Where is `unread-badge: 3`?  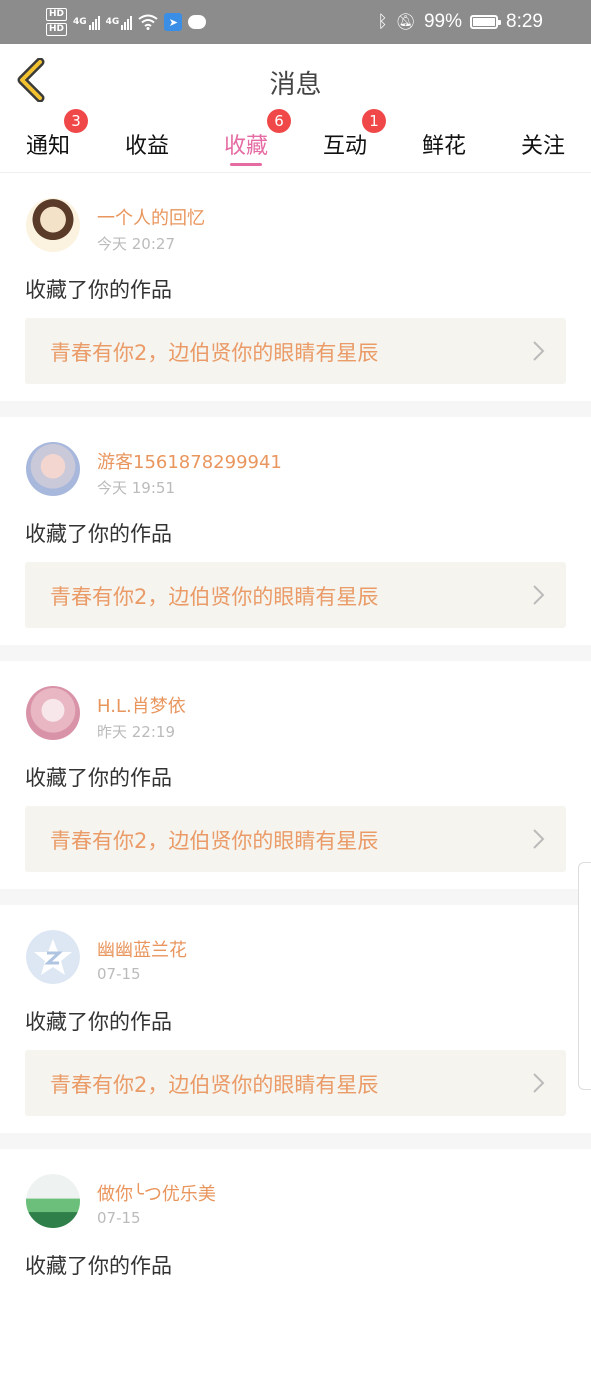 unread-badge: 3 is located at coordinates (76, 121).